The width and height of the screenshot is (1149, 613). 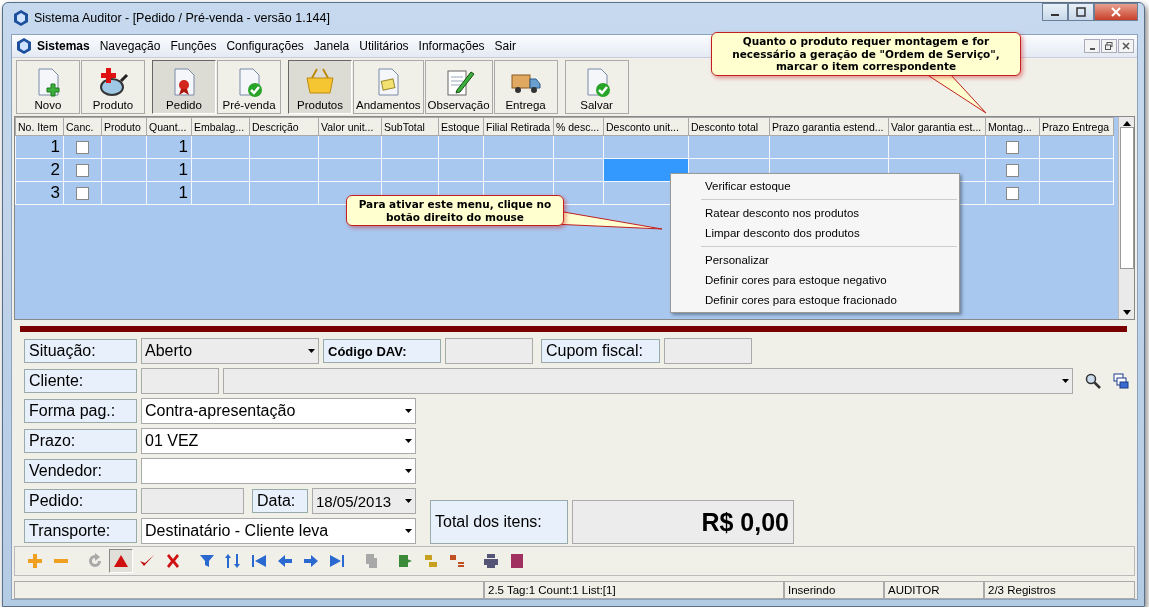 What do you see at coordinates (265, 46) in the screenshot?
I see `menu-item: Configurações` at bounding box center [265, 46].